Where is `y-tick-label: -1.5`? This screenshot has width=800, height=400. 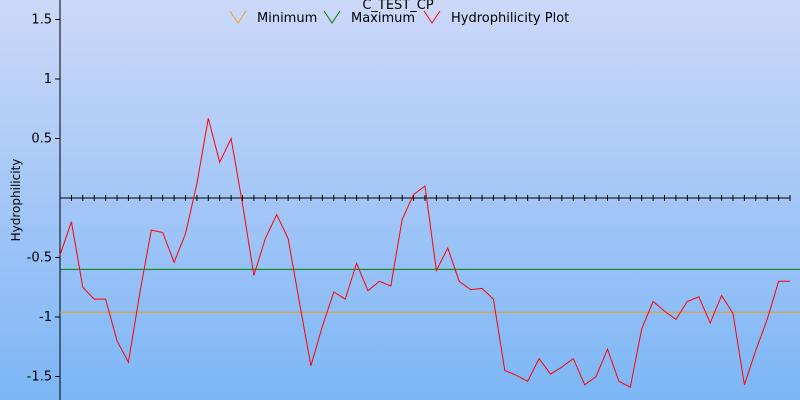
y-tick-label: -1.5 is located at coordinates (39, 377).